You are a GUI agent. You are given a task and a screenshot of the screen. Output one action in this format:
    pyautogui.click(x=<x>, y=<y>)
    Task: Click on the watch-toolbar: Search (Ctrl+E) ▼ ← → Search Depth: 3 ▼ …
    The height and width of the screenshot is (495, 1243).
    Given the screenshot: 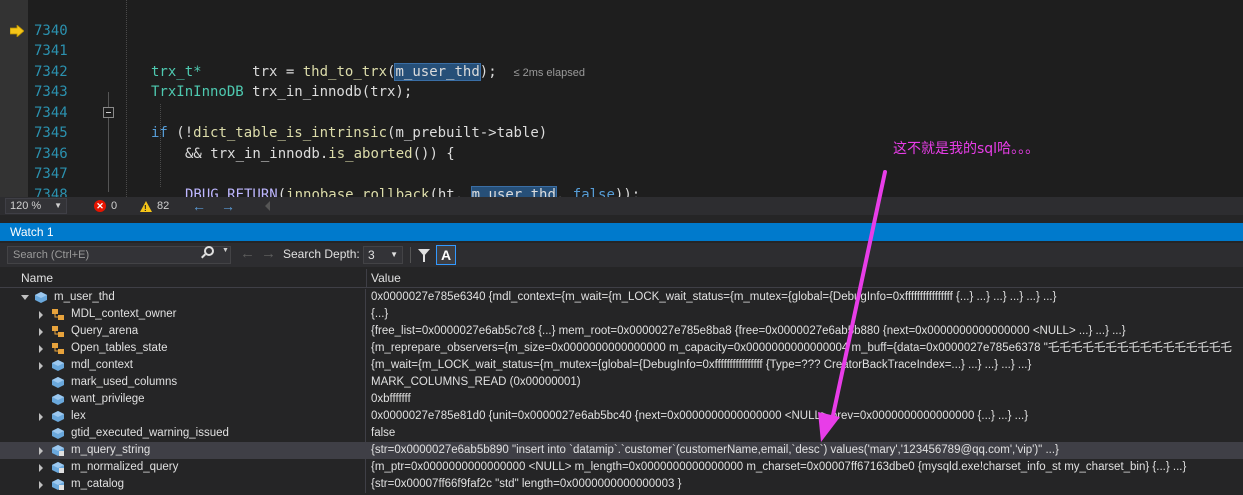 What is the action you would take?
    pyautogui.click(x=621, y=255)
    